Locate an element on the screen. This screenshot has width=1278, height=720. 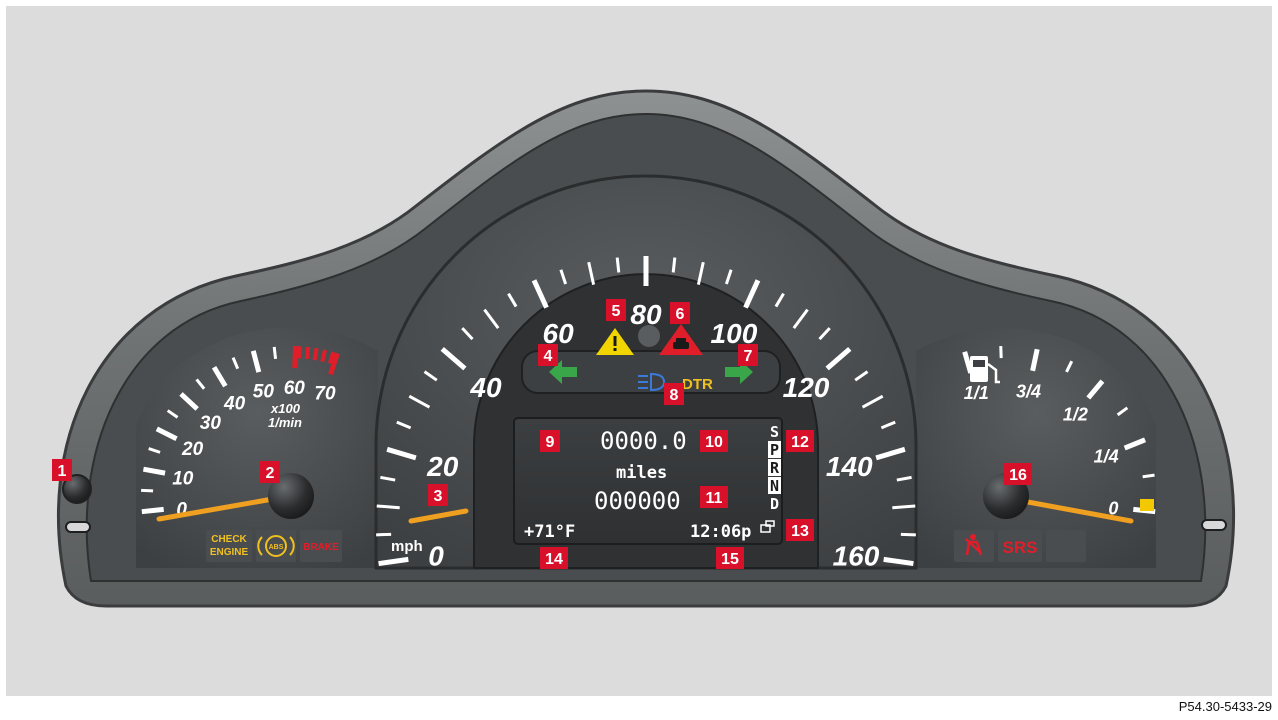
fuel-label: 1/2 is located at coordinates (1075, 414).